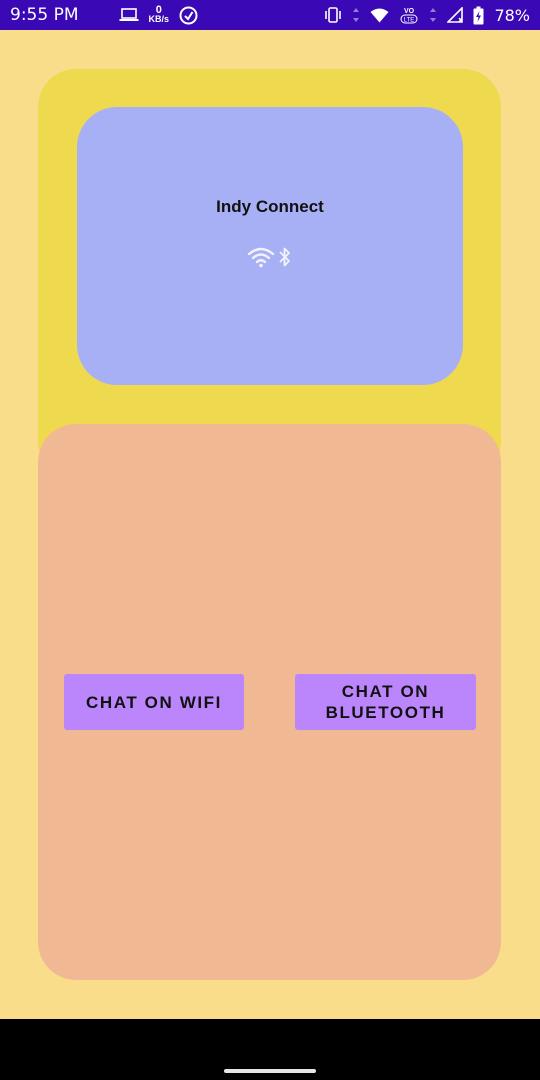  I want to click on volte-icon: VO LTE, so click(409, 15).